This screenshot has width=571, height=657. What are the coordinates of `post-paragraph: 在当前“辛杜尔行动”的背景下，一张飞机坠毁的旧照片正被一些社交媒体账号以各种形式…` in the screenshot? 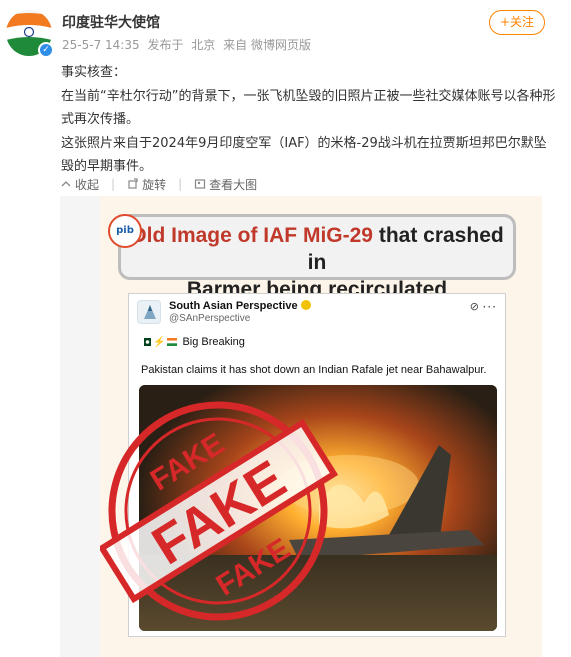 It's located at (308, 108).